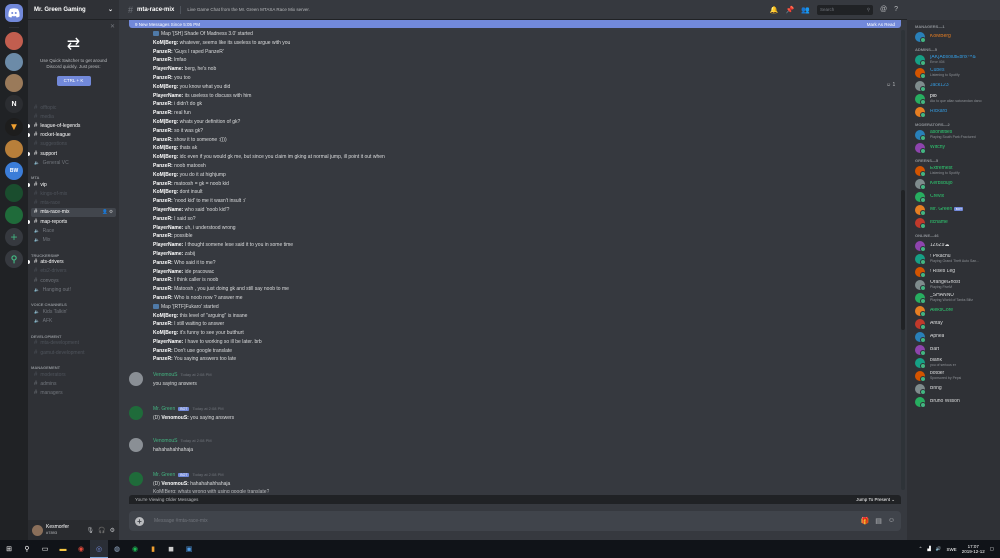 This screenshot has height=558, width=1000. What do you see at coordinates (921, 549) in the screenshot?
I see `tray-arrow-icon: ⌃` at bounding box center [921, 549].